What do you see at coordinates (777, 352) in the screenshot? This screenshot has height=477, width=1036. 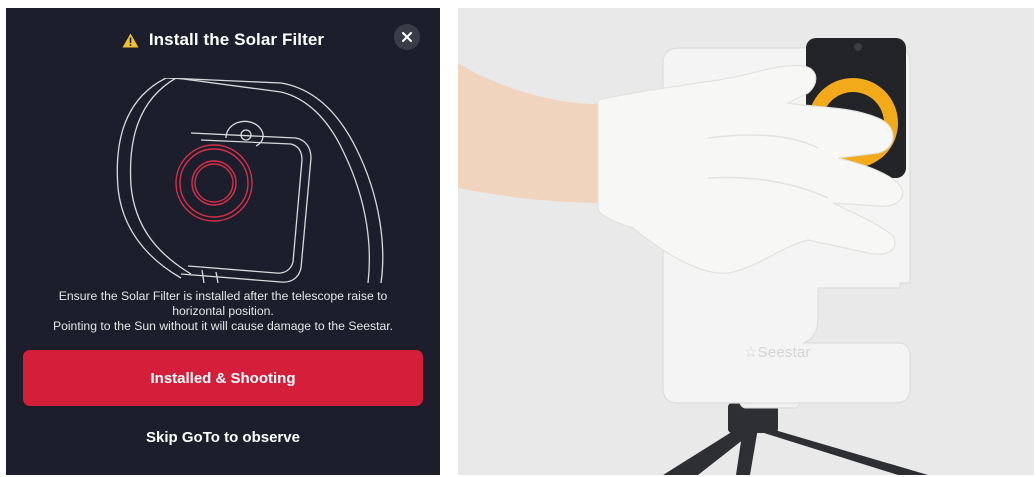 I see `seestar-logo: ☆Seestar` at bounding box center [777, 352].